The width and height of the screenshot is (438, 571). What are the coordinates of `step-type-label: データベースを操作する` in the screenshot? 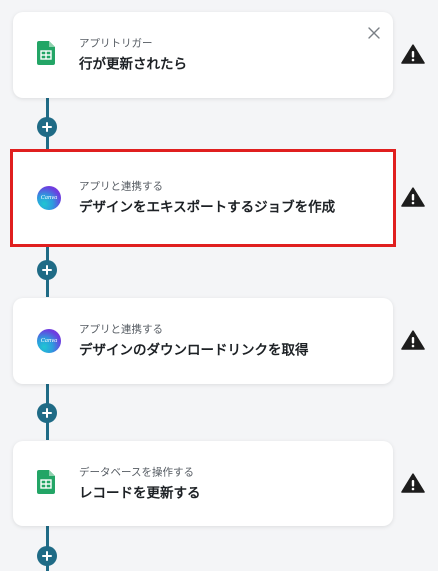 It's located at (136, 472).